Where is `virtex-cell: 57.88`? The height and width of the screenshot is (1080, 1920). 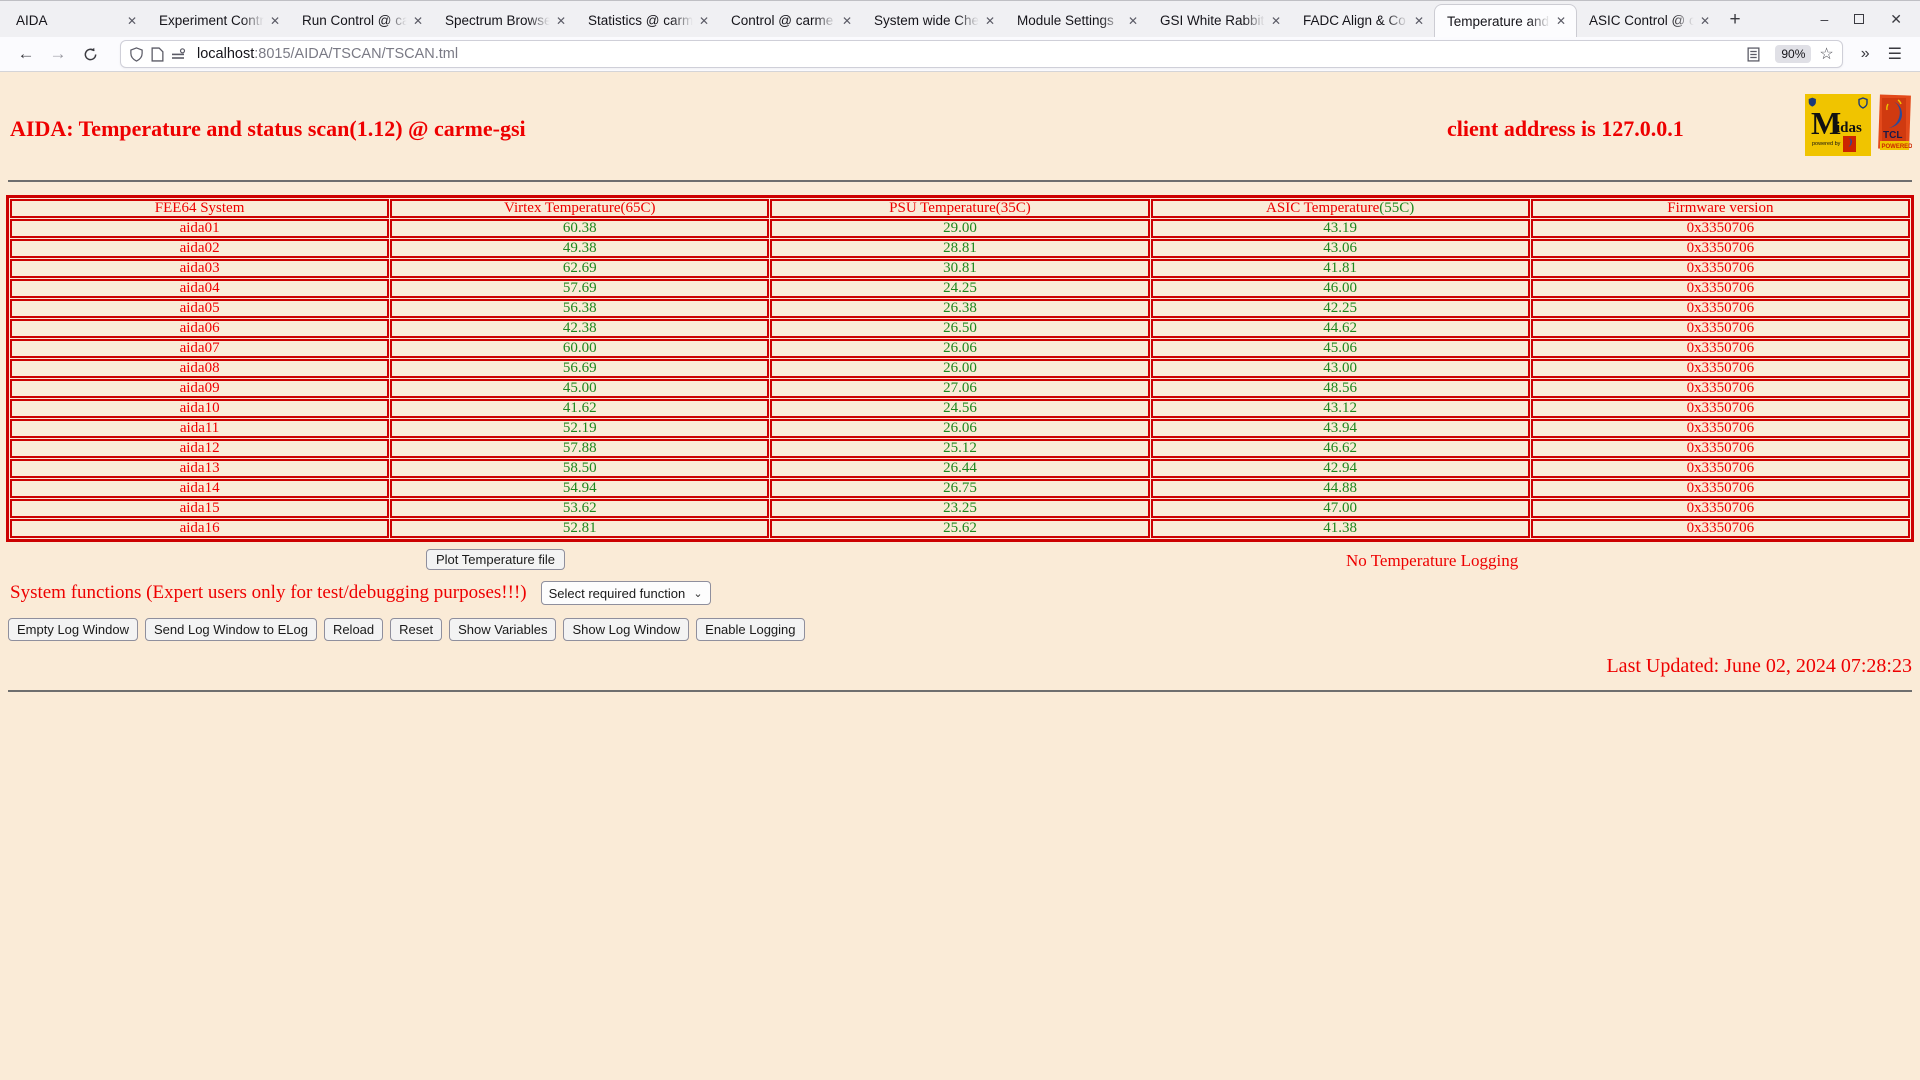
virtex-cell: 57.88 is located at coordinates (580, 448).